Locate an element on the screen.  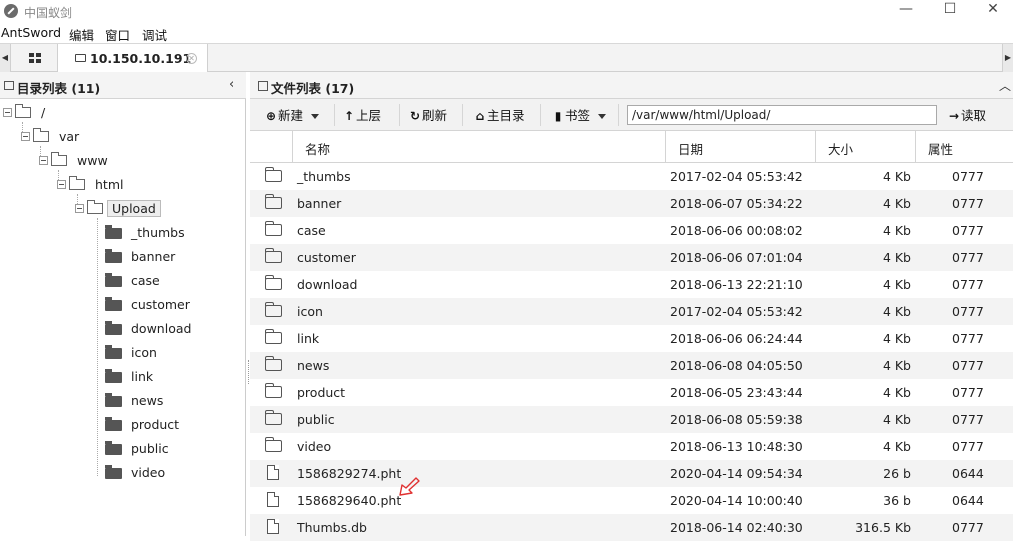
table-row: video 2018-06-13 10:48:30 4 Kb 0777 is located at coordinates (631, 446).